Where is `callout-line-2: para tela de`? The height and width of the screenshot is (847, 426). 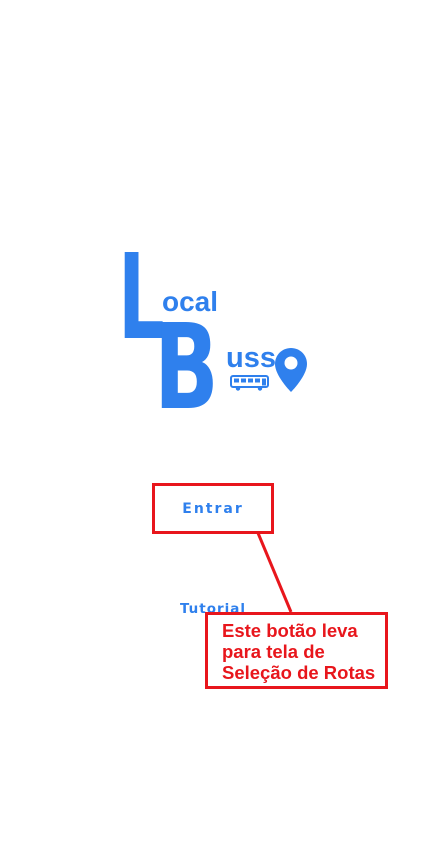 callout-line-2: para tela de is located at coordinates (273, 651).